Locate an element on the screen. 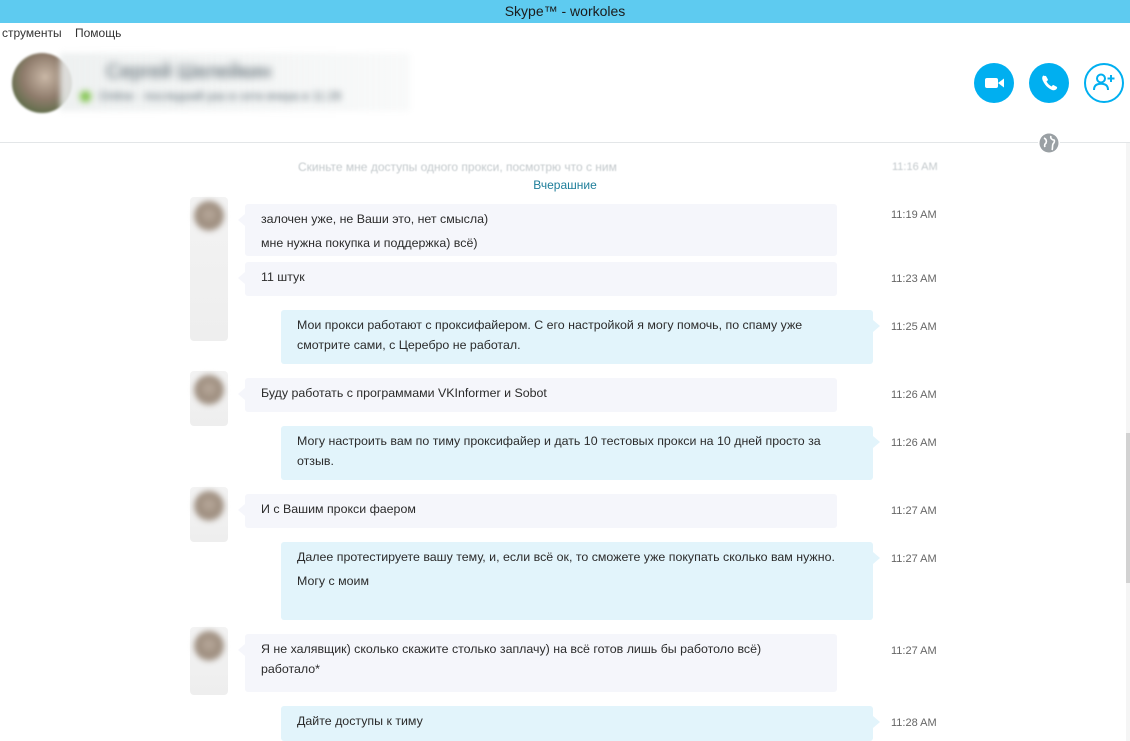 The height and width of the screenshot is (741, 1130). add-person-icon is located at coordinates (1104, 82).